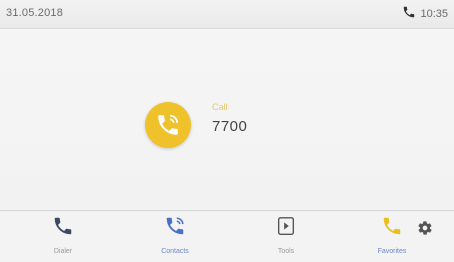 Image resolution: width=454 pixels, height=262 pixels. Describe the element at coordinates (286, 228) in the screenshot. I see `transfer-icon` at that location.